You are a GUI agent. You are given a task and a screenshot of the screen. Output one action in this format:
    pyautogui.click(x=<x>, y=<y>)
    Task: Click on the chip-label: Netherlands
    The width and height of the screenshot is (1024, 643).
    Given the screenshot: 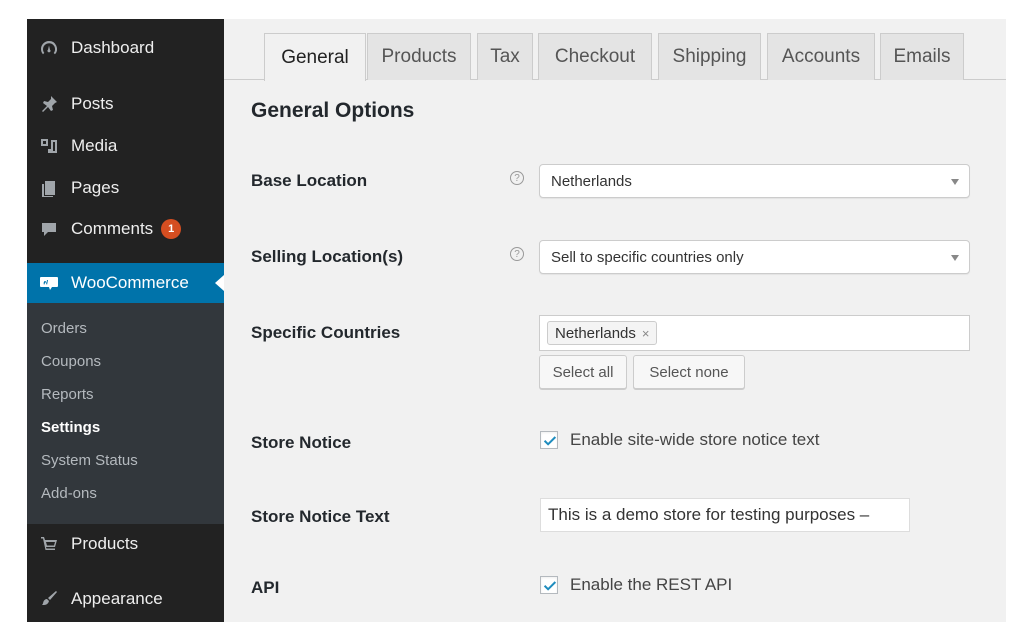 What is the action you would take?
    pyautogui.click(x=595, y=333)
    